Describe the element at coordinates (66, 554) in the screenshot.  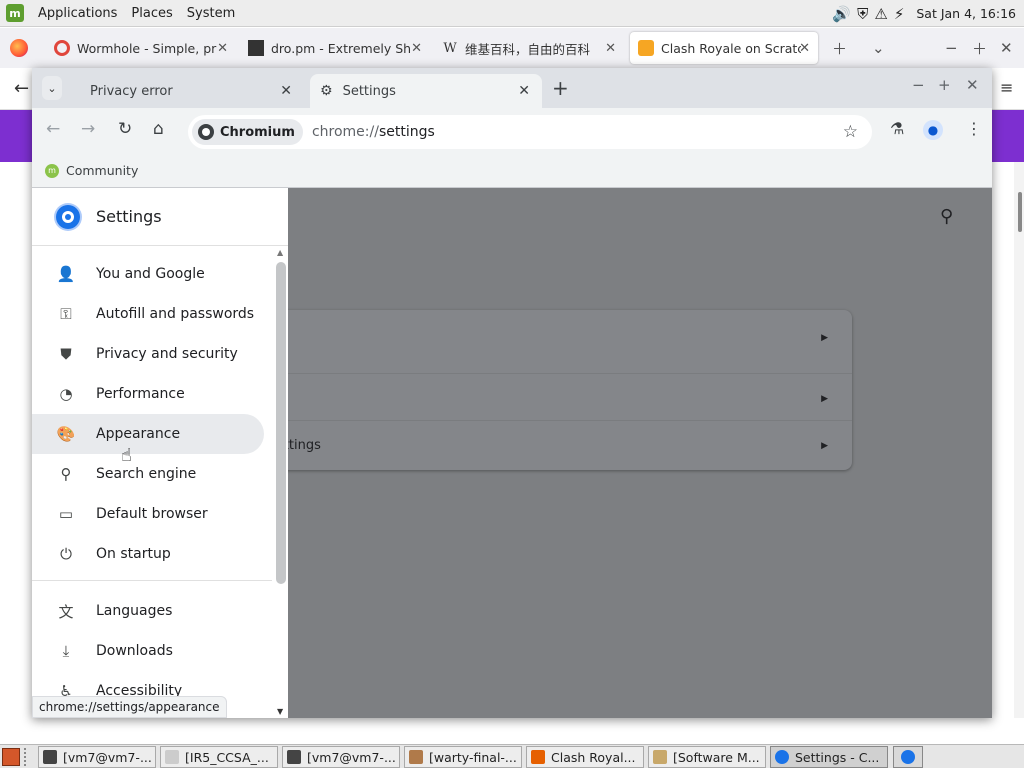
I see `power-icon: ⏻` at that location.